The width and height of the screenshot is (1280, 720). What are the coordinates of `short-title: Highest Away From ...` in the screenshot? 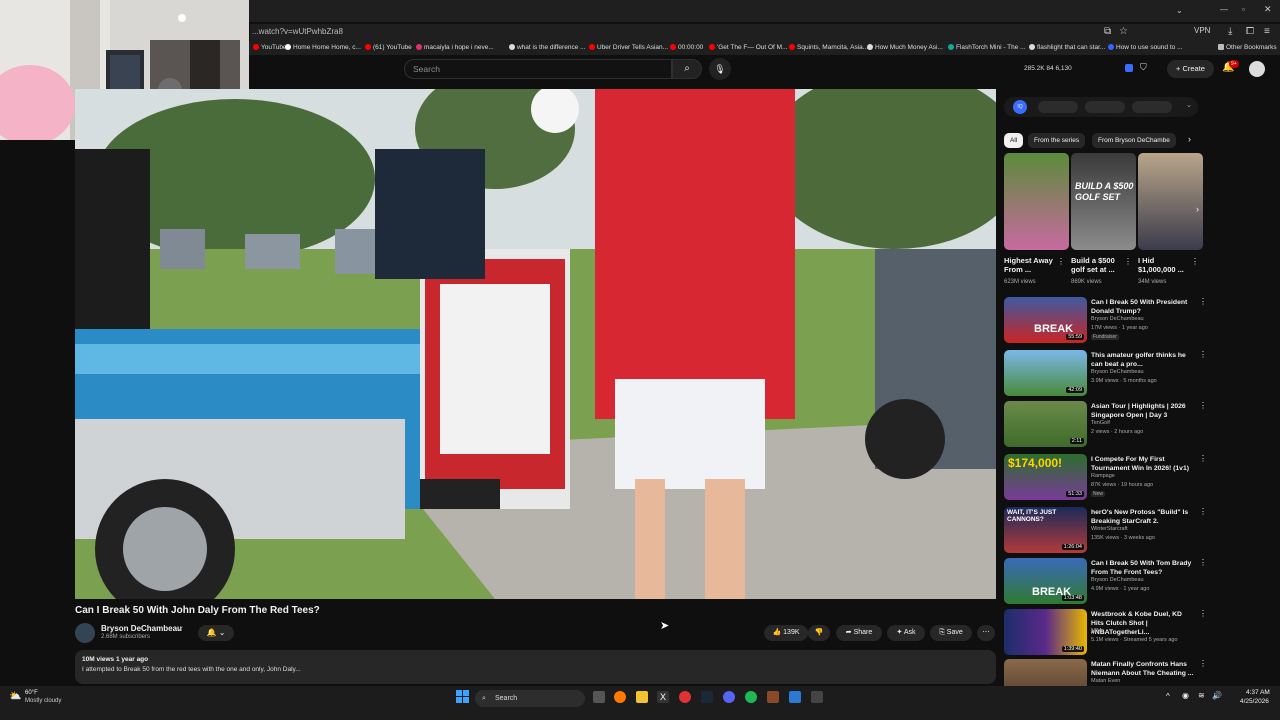 It's located at (1030, 265).